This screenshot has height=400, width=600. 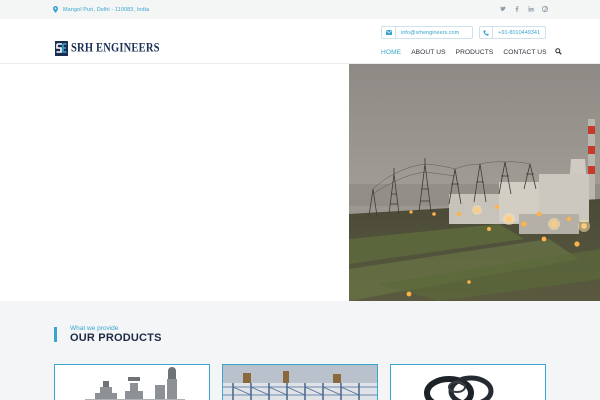 I want to click on section-title: OUR PRODUCTS, so click(x=116, y=338).